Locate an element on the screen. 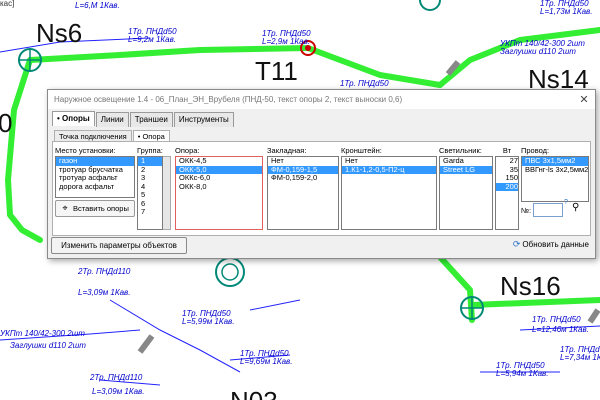 This screenshot has width=600, height=400. bracket-column: Кронштейн: Нет 1.К1-1,2-0,5-П2-ц is located at coordinates (389, 187).